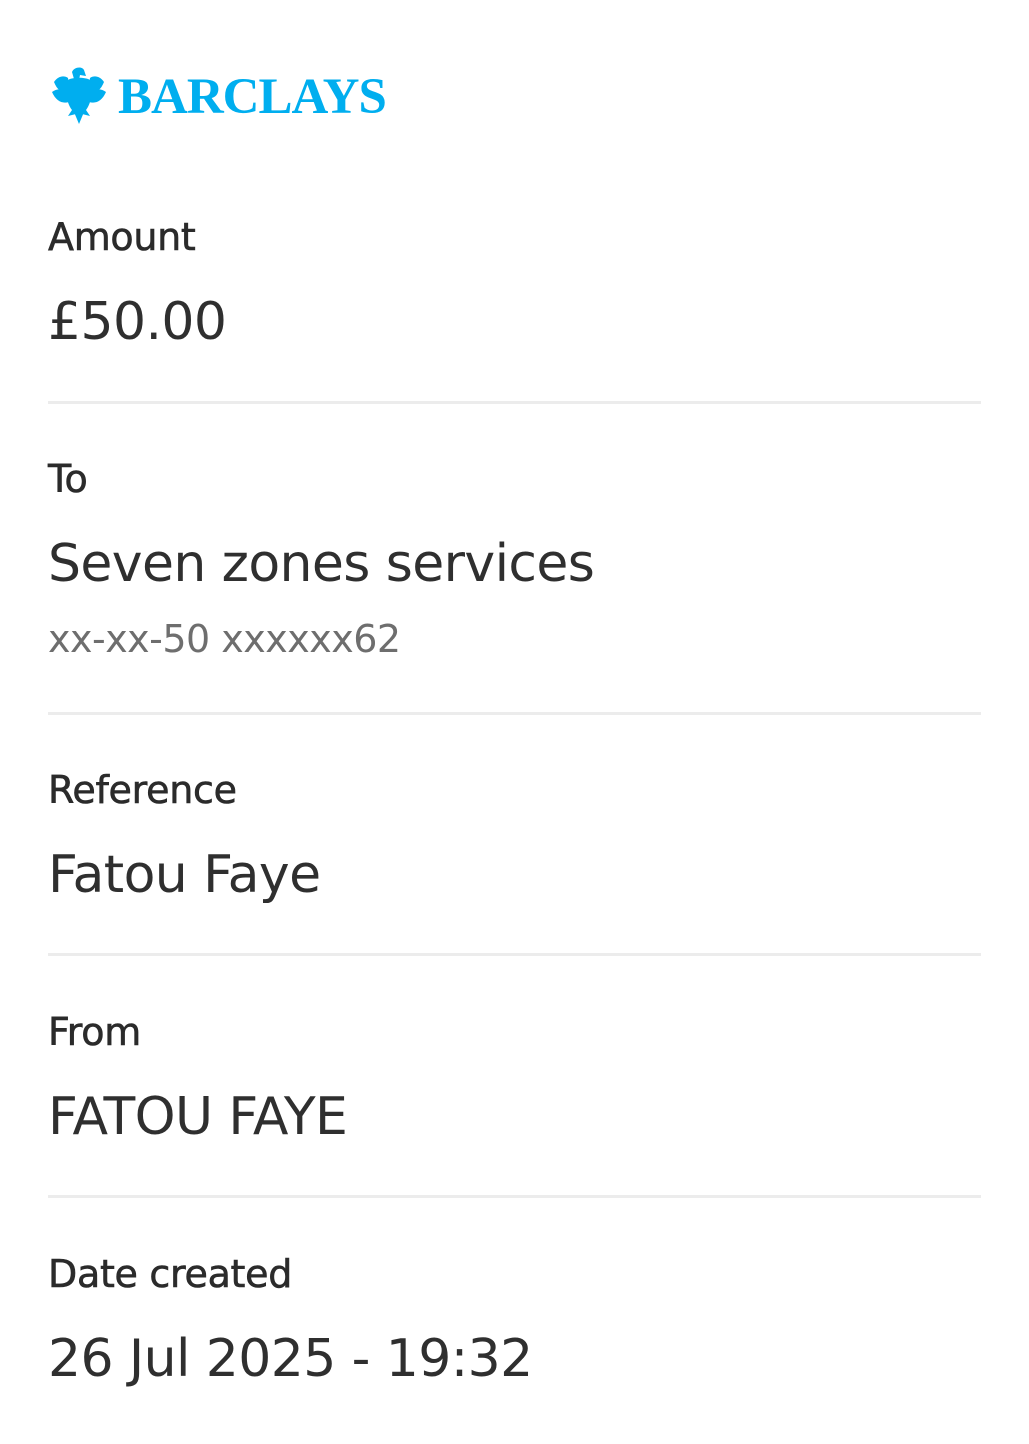  I want to click on from-section: From FATOU FAYE, so click(514, 1083).